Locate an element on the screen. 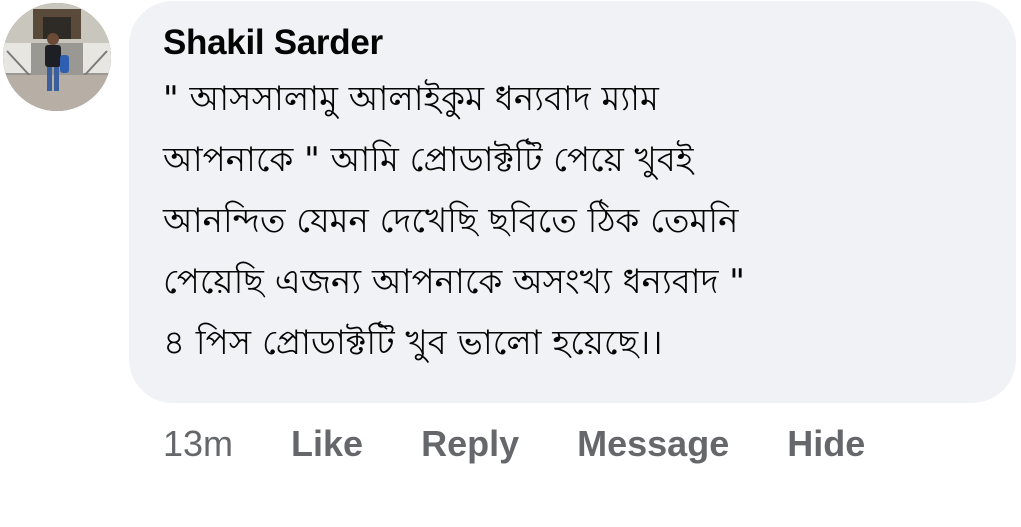 The width and height of the screenshot is (1021, 527). hide-button: Hide is located at coordinates (826, 444).